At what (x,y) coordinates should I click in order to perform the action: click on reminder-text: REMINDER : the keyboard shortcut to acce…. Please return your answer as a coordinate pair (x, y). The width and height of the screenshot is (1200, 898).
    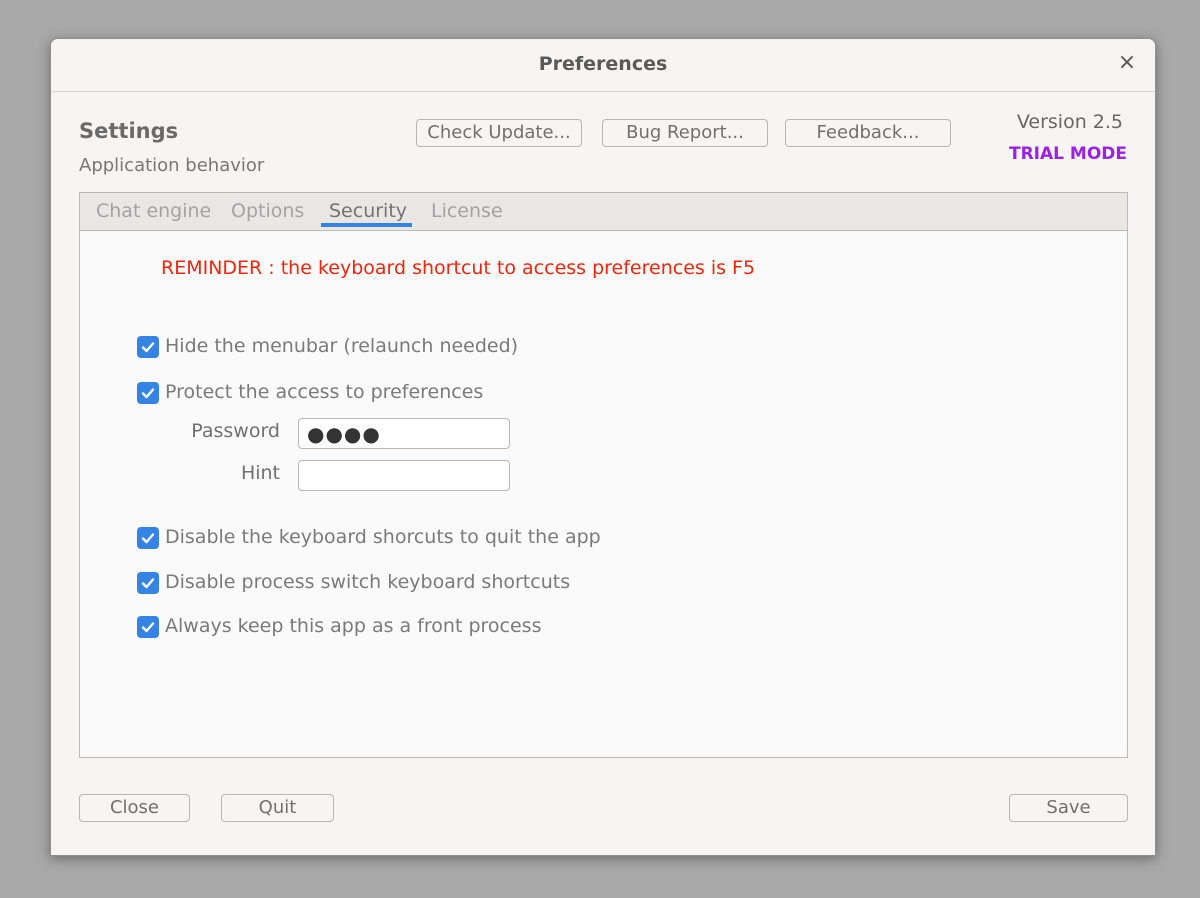
    Looking at the image, I should click on (458, 268).